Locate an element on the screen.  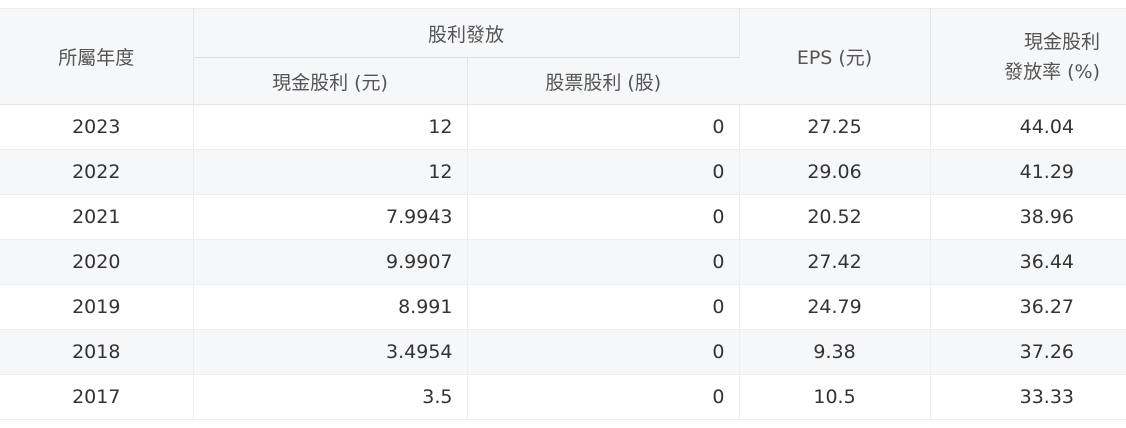
payout-ratio-cell: 33.33 is located at coordinates (1028, 397).